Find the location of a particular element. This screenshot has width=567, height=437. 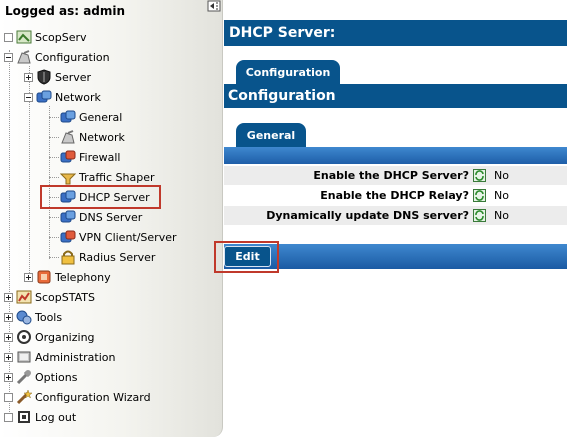

tree-item-configuration: Configuration is located at coordinates (57, 57).